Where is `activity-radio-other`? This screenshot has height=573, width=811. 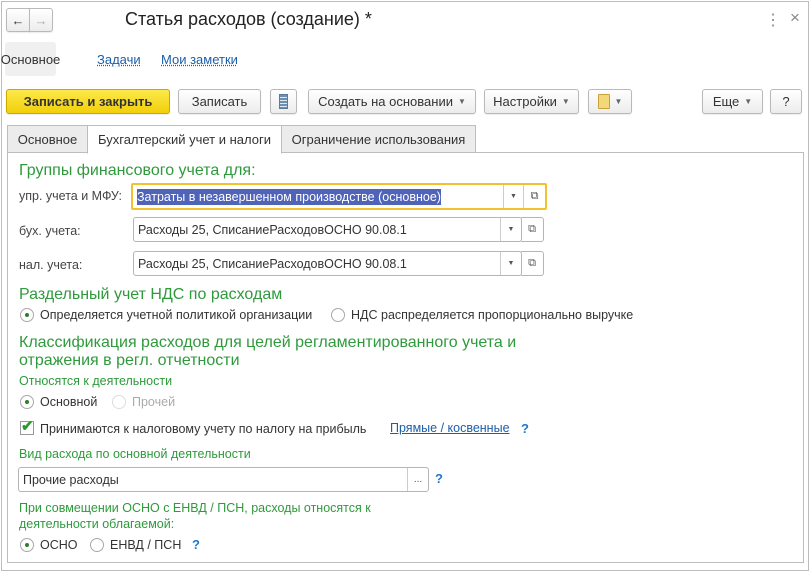
activity-radio-other is located at coordinates (119, 402).